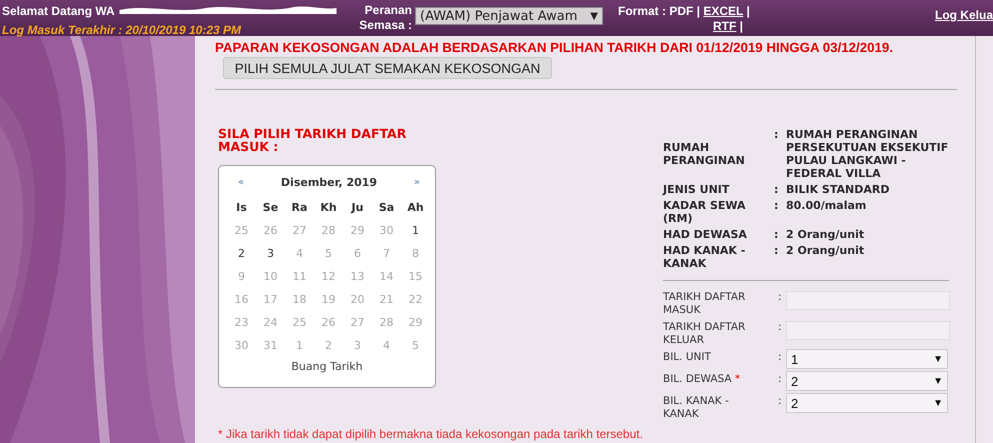 This screenshot has width=993, height=443. What do you see at coordinates (329, 276) in the screenshot?
I see `calendar-day: 12` at bounding box center [329, 276].